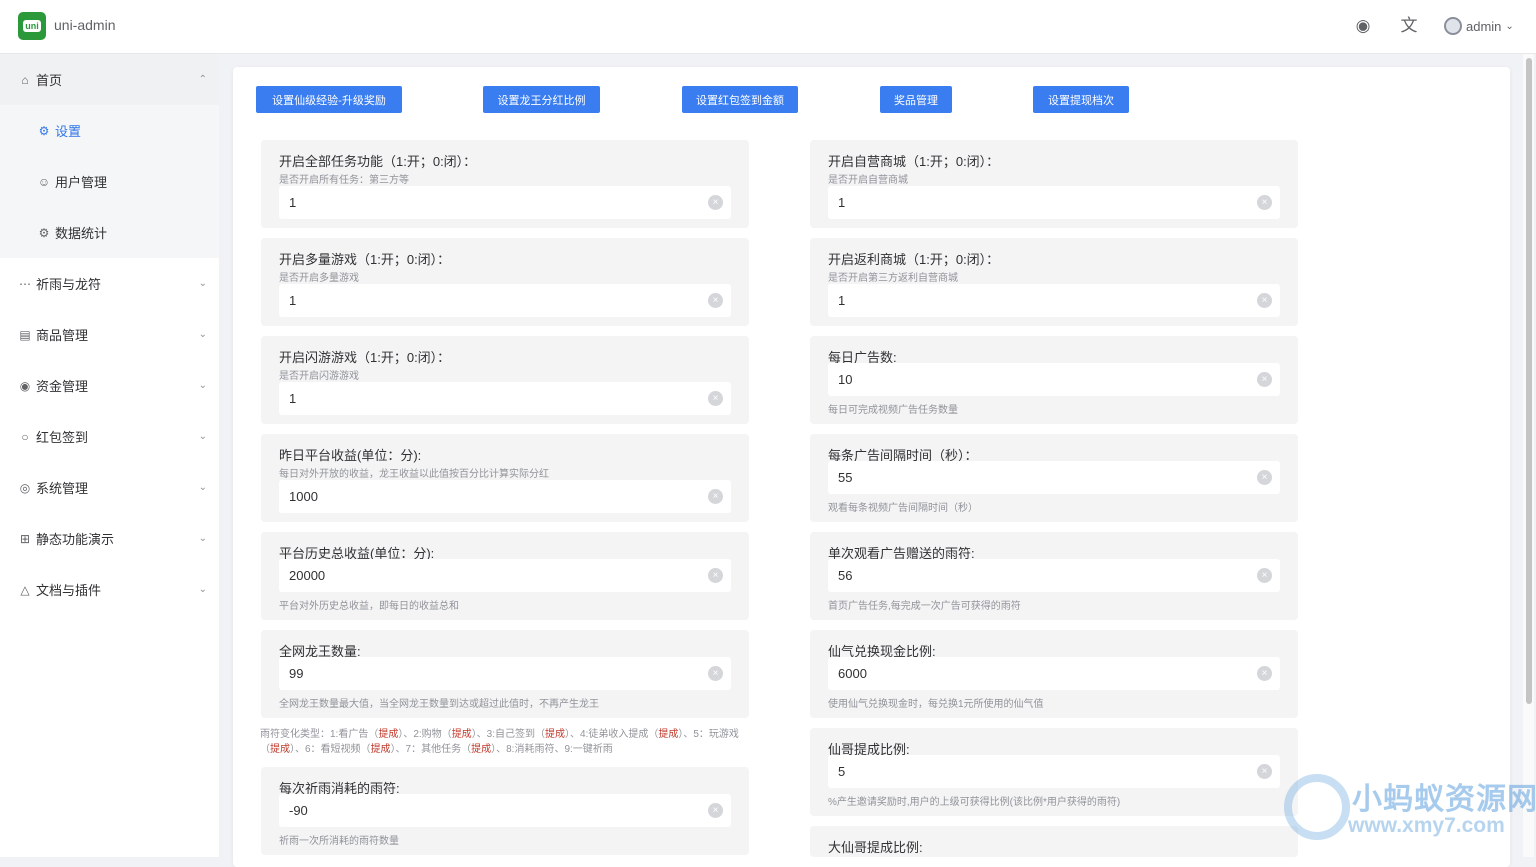 This screenshot has height=867, width=1536. What do you see at coordinates (307, 575) in the screenshot?
I see `field-value: 20000` at bounding box center [307, 575].